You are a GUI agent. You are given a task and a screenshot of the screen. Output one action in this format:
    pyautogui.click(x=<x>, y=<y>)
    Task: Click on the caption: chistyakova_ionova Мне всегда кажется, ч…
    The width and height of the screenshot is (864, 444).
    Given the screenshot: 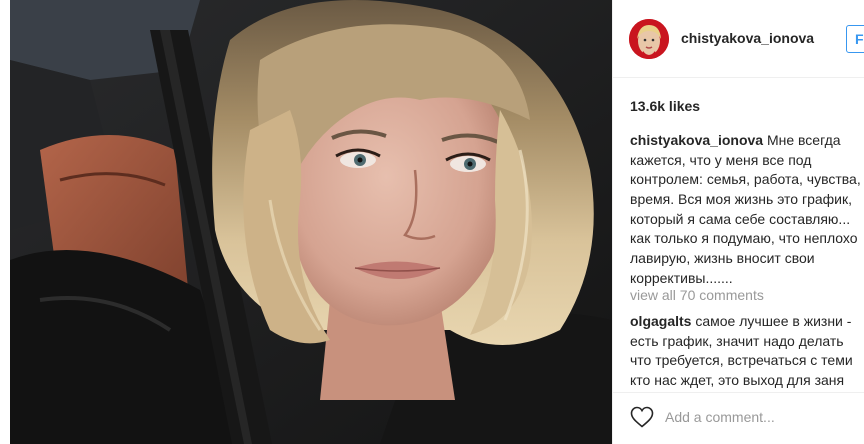 What is the action you would take?
    pyautogui.click(x=747, y=210)
    